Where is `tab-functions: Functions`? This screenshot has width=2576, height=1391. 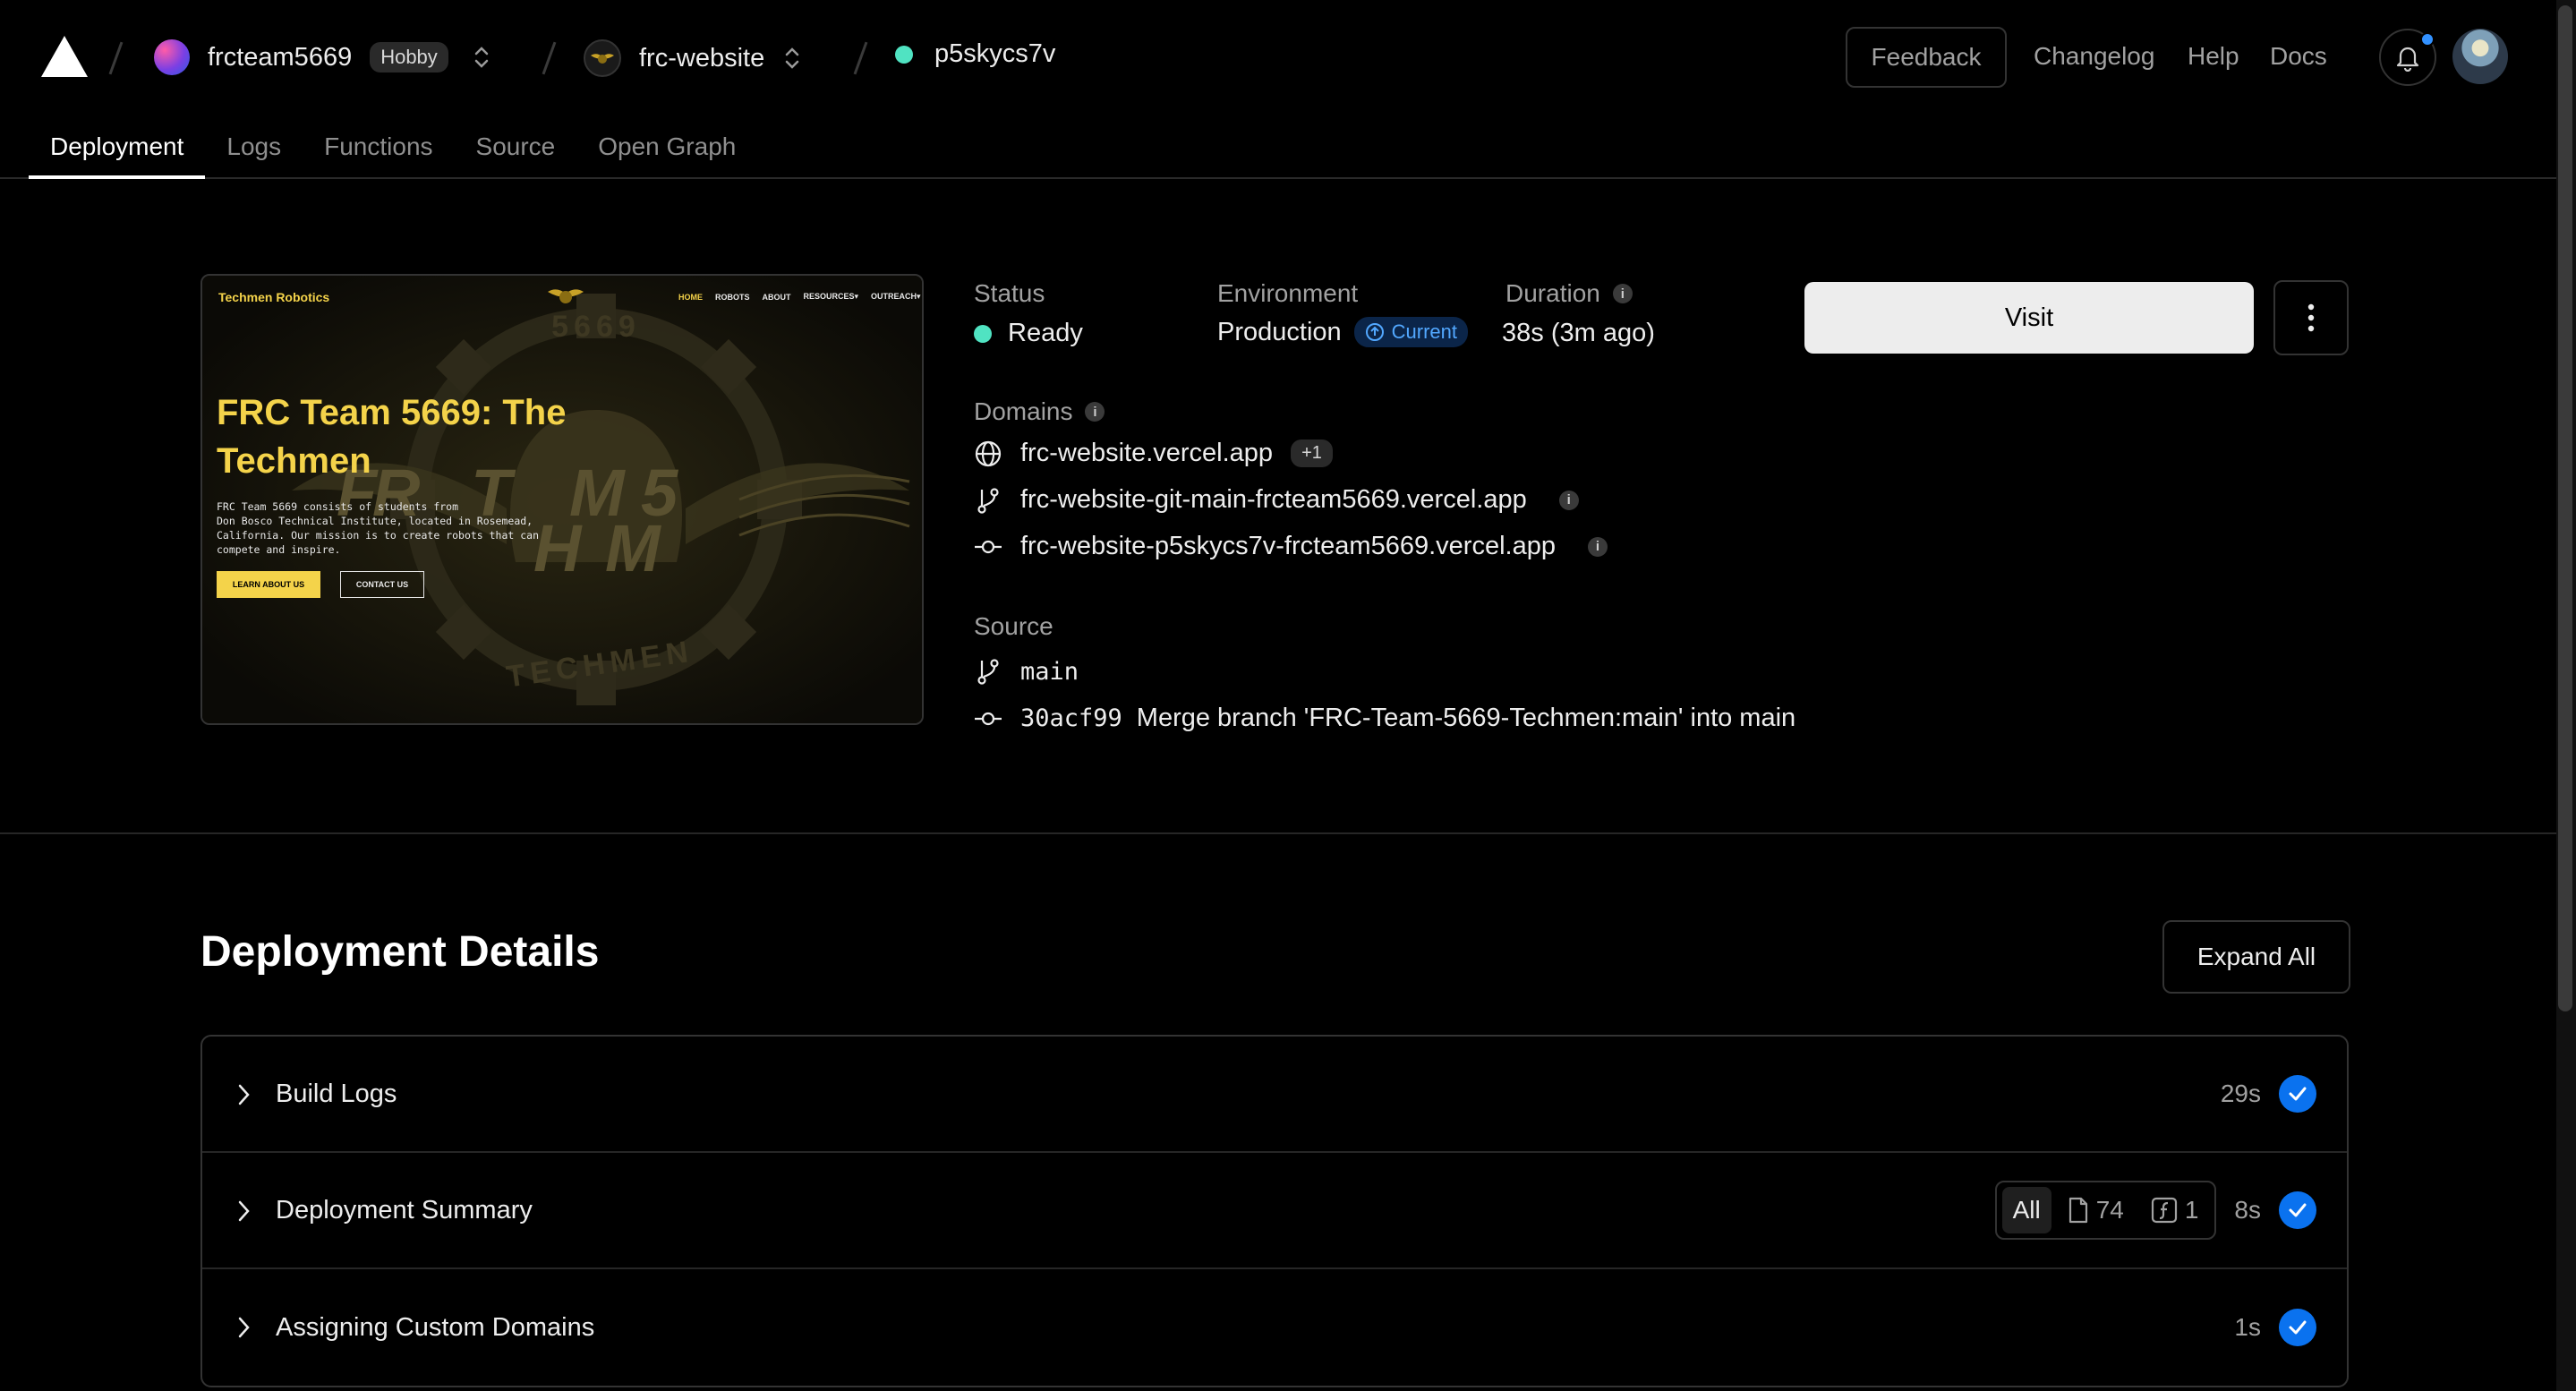
tab-functions: Functions is located at coordinates (378, 147).